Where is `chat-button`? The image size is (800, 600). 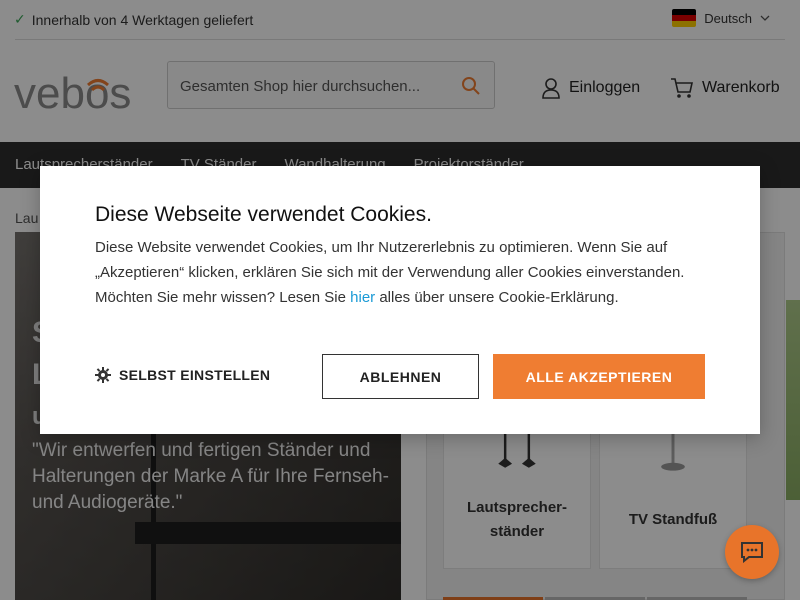 chat-button is located at coordinates (752, 552).